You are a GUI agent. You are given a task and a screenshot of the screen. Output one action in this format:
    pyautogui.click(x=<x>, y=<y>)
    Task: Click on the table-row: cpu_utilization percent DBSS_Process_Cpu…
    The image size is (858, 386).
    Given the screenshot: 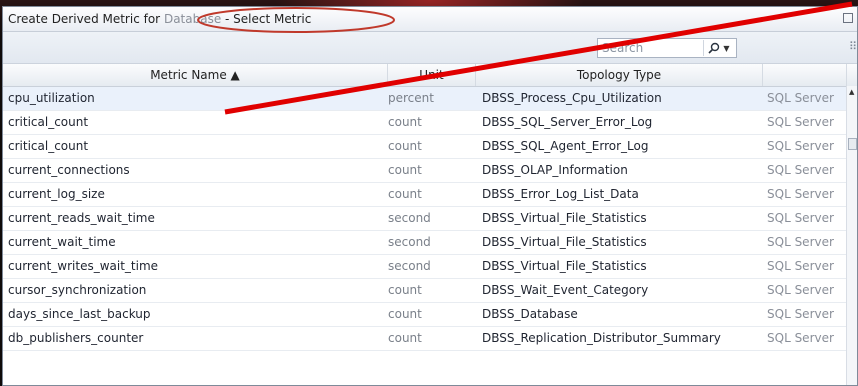 What is the action you would take?
    pyautogui.click(x=430, y=99)
    